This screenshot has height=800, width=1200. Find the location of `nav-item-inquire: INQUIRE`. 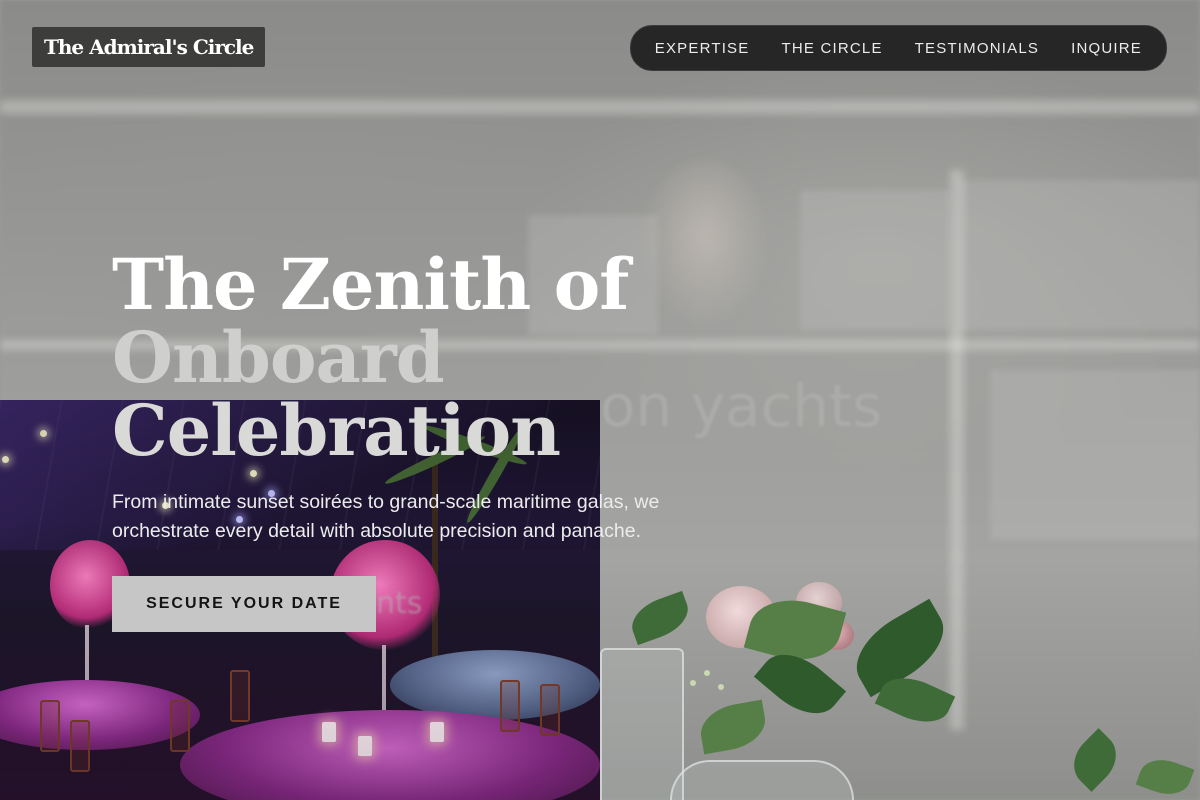

nav-item-inquire: INQUIRE is located at coordinates (1106, 48).